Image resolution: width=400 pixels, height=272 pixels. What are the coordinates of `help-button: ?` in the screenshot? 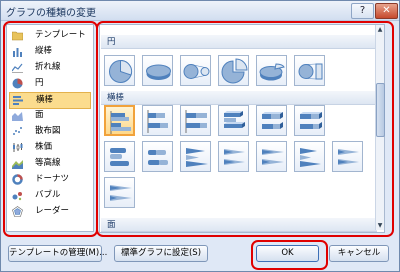 It's located at (362, 11).